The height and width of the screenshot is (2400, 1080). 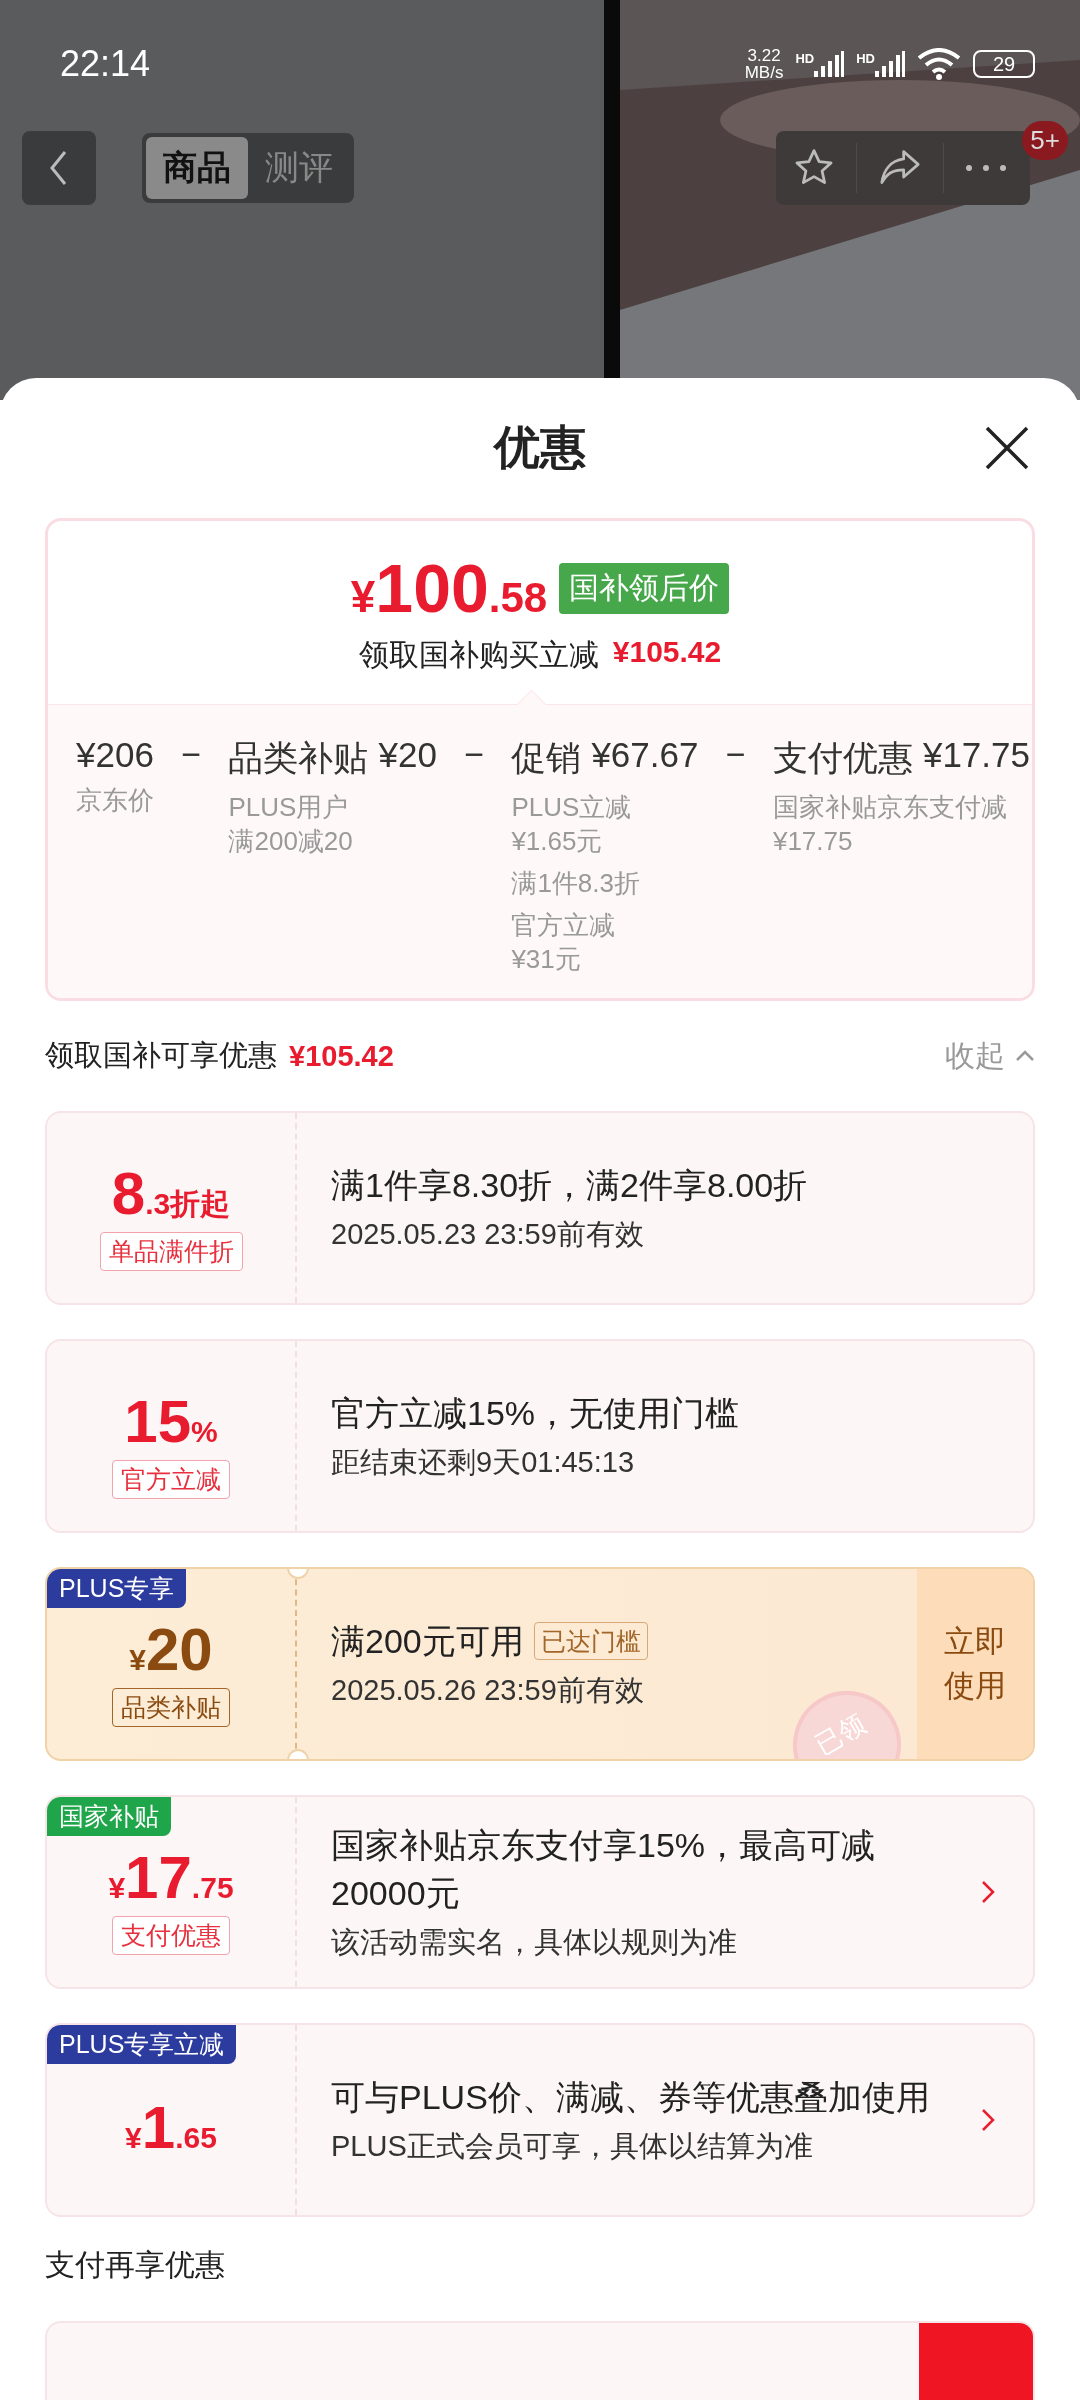 What do you see at coordinates (299, 168) in the screenshot?
I see `nav-tab: 测评` at bounding box center [299, 168].